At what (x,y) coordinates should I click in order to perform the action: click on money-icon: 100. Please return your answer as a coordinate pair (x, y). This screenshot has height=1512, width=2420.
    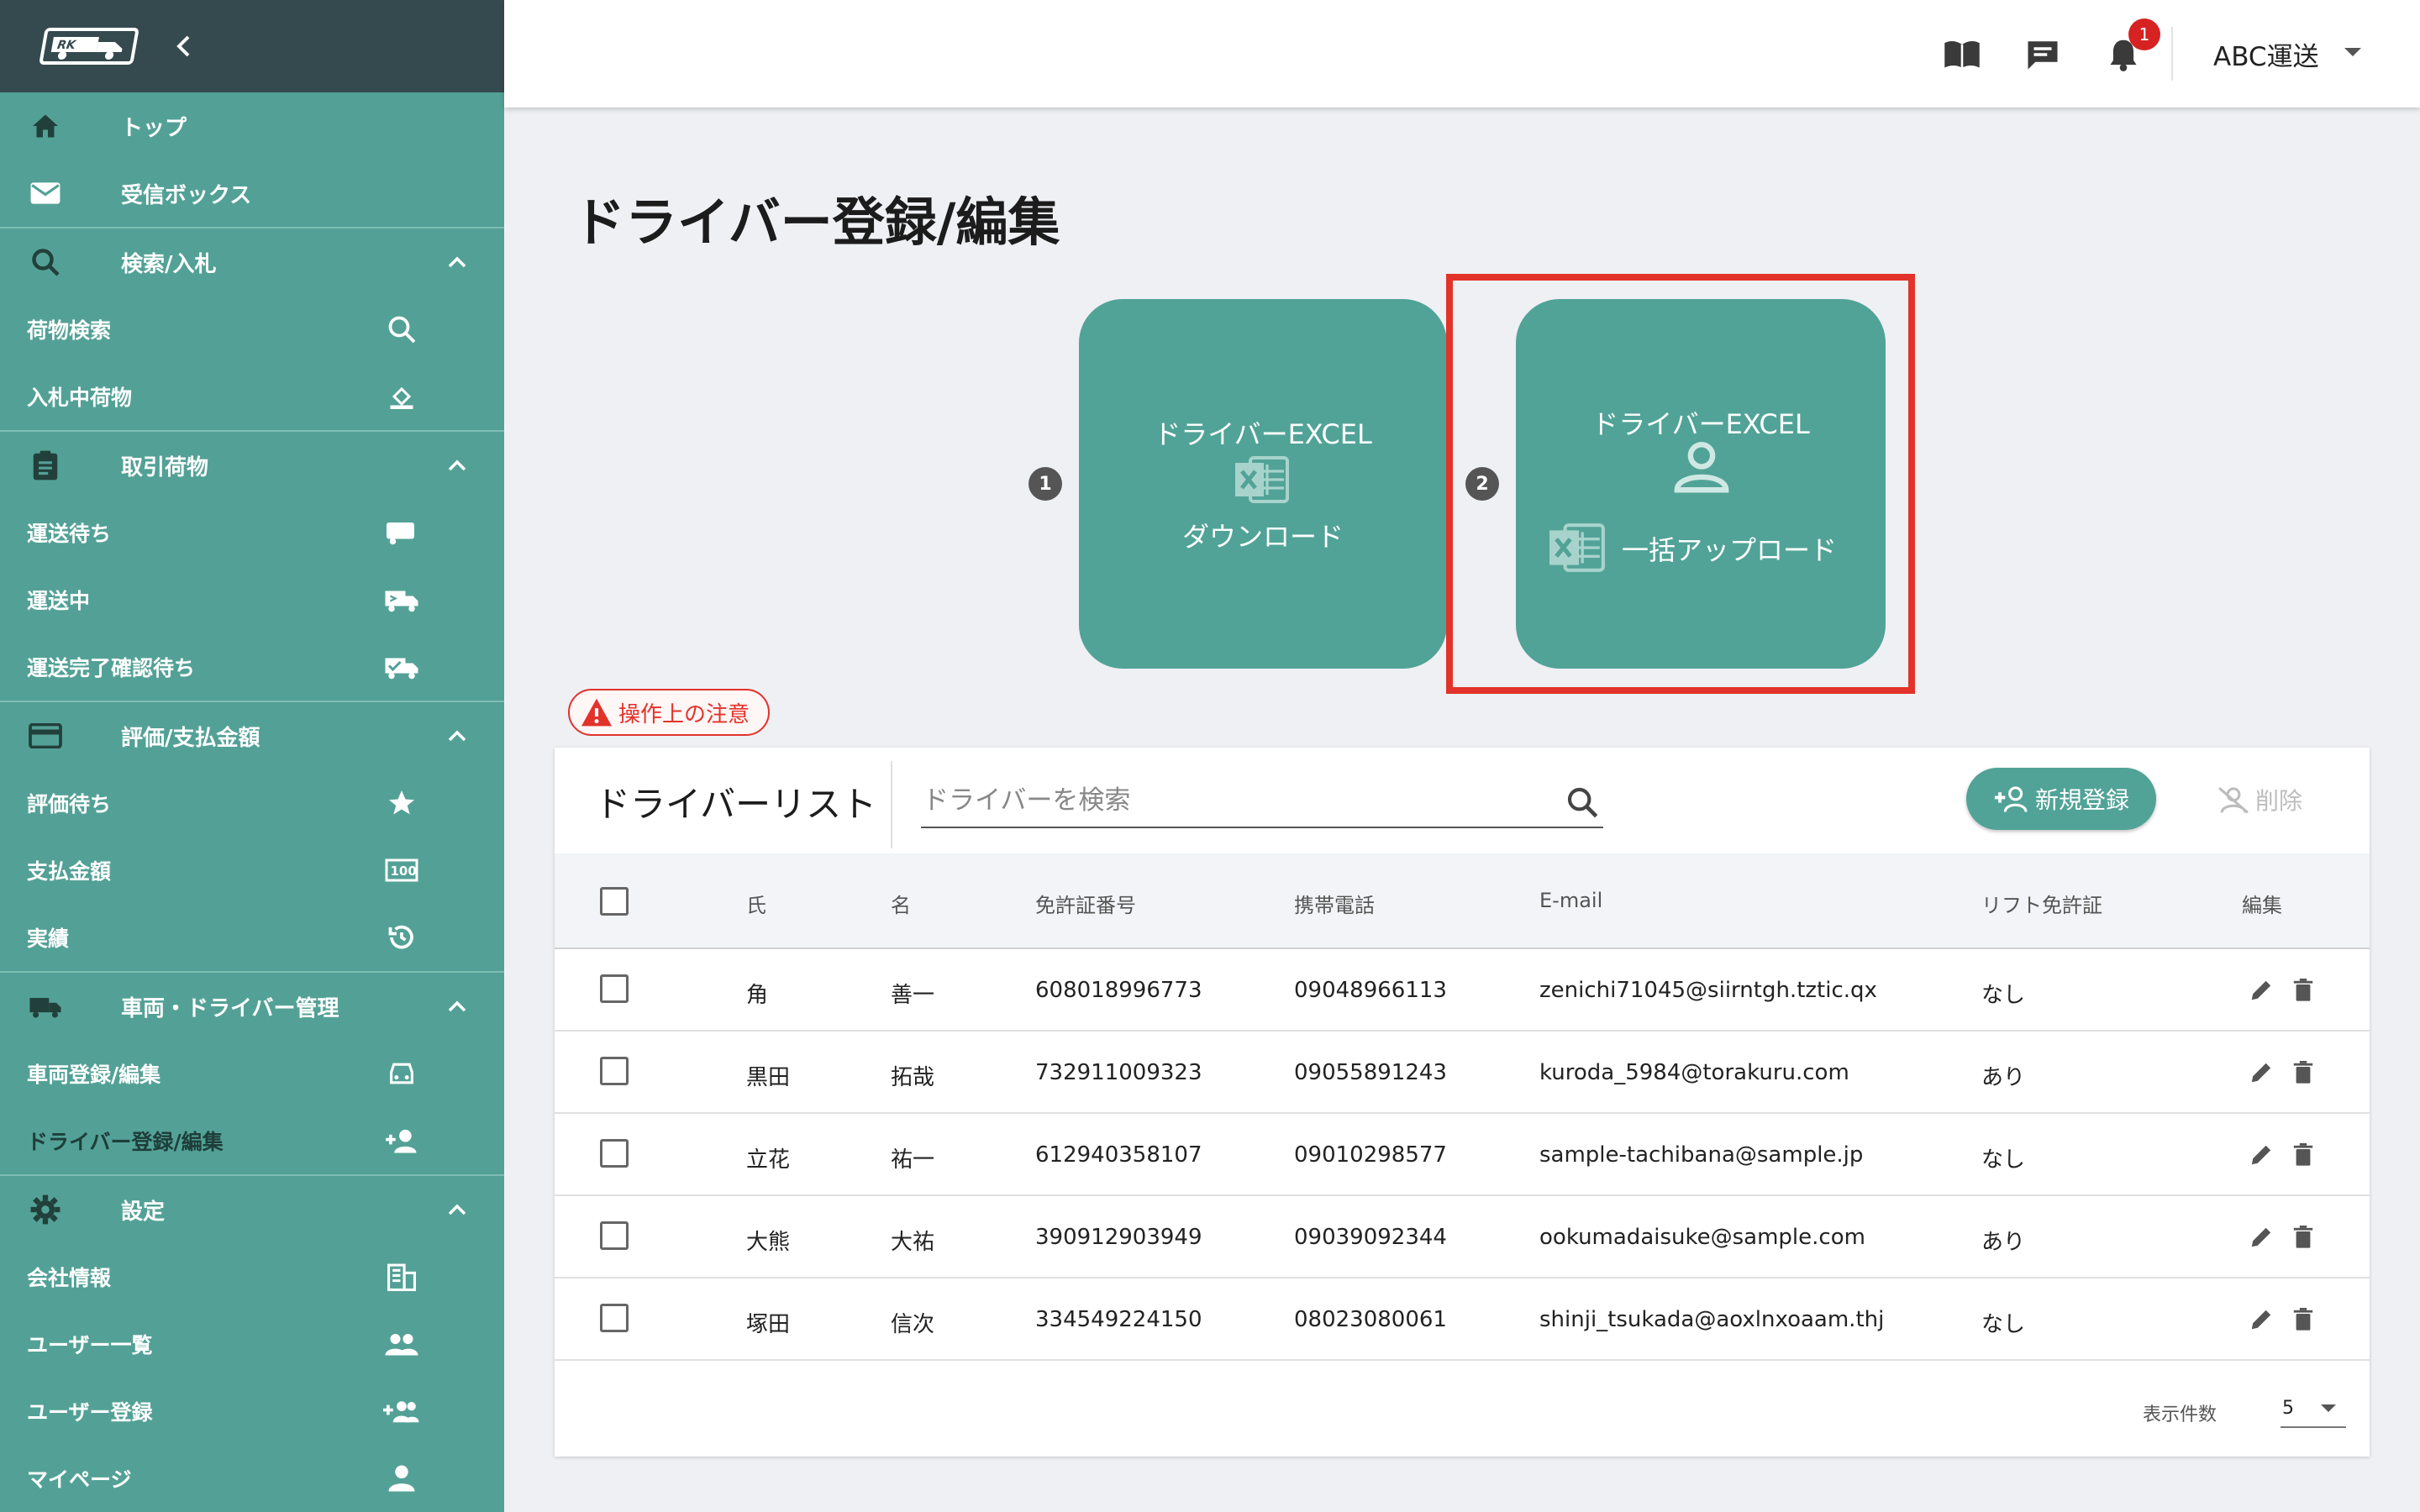
    Looking at the image, I should click on (401, 870).